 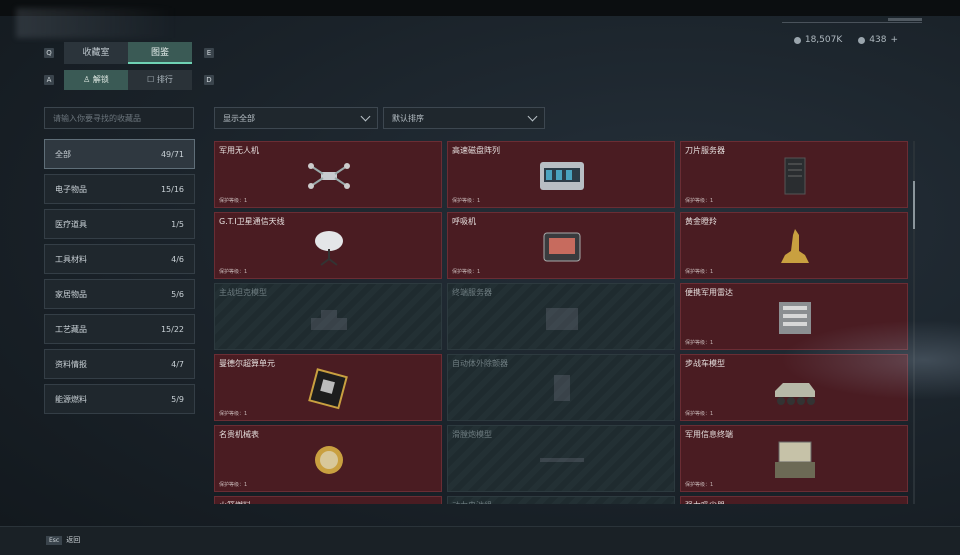 I want to click on category-crafts: 工艺藏品 15/22, so click(x=119, y=329).